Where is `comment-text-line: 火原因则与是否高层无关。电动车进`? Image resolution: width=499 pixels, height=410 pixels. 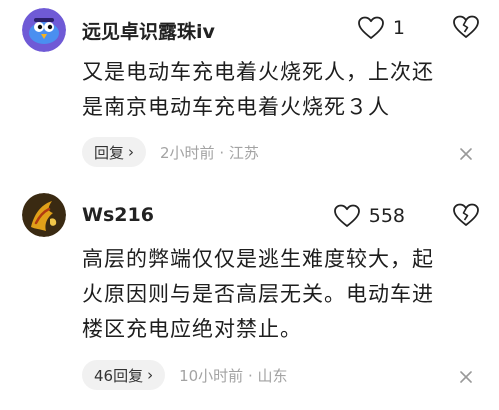 comment-text-line: 火原因则与是否高层无关。电动车进 is located at coordinates (258, 294).